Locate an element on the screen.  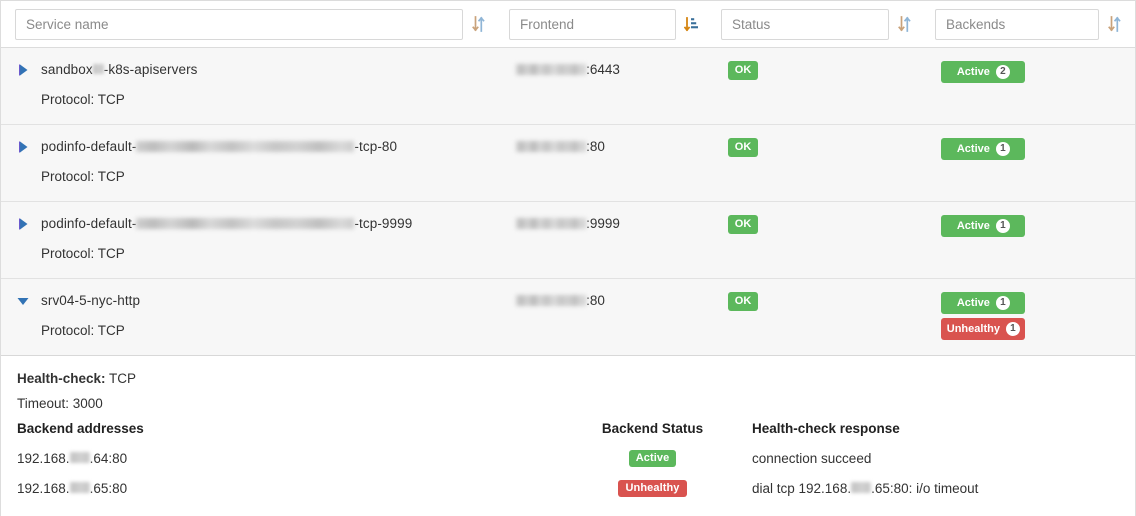
table-header-row is located at coordinates (568, 24).